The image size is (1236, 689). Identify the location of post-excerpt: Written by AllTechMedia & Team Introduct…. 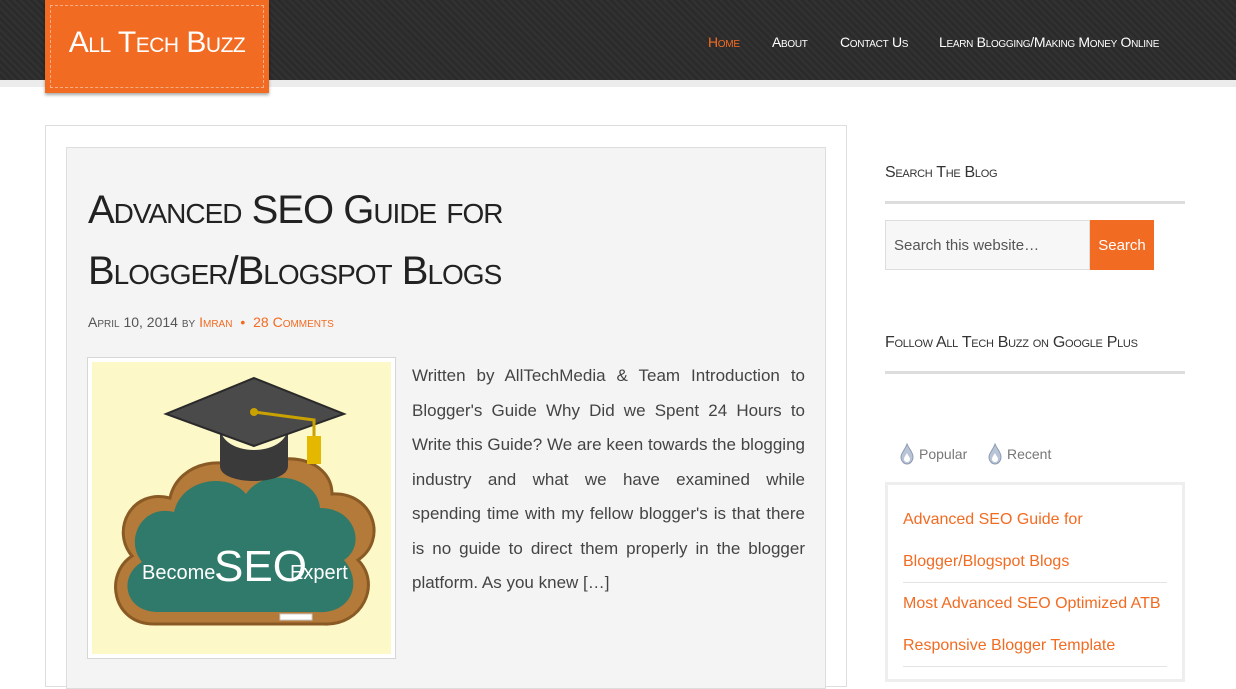
(608, 479).